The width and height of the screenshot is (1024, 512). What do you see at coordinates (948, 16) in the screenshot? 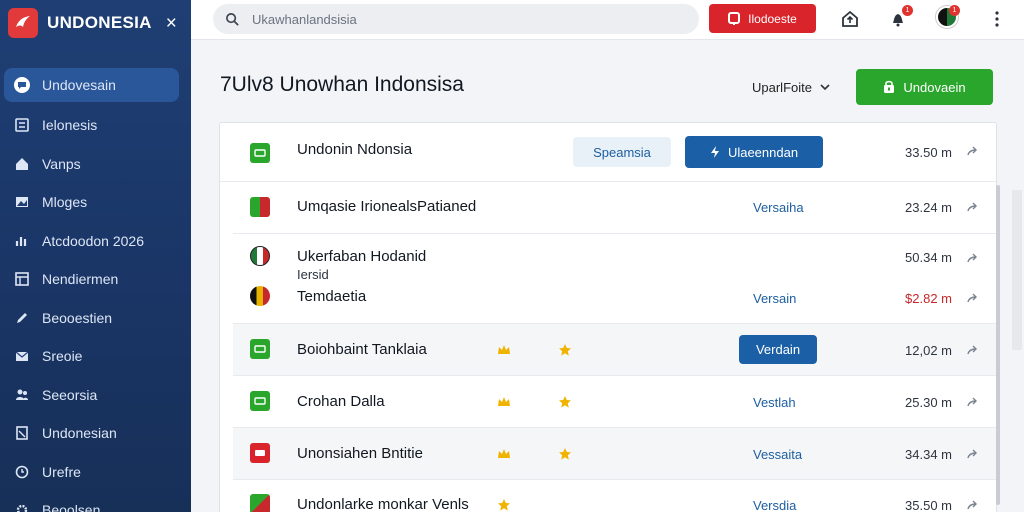
I see `avatar: 1` at bounding box center [948, 16].